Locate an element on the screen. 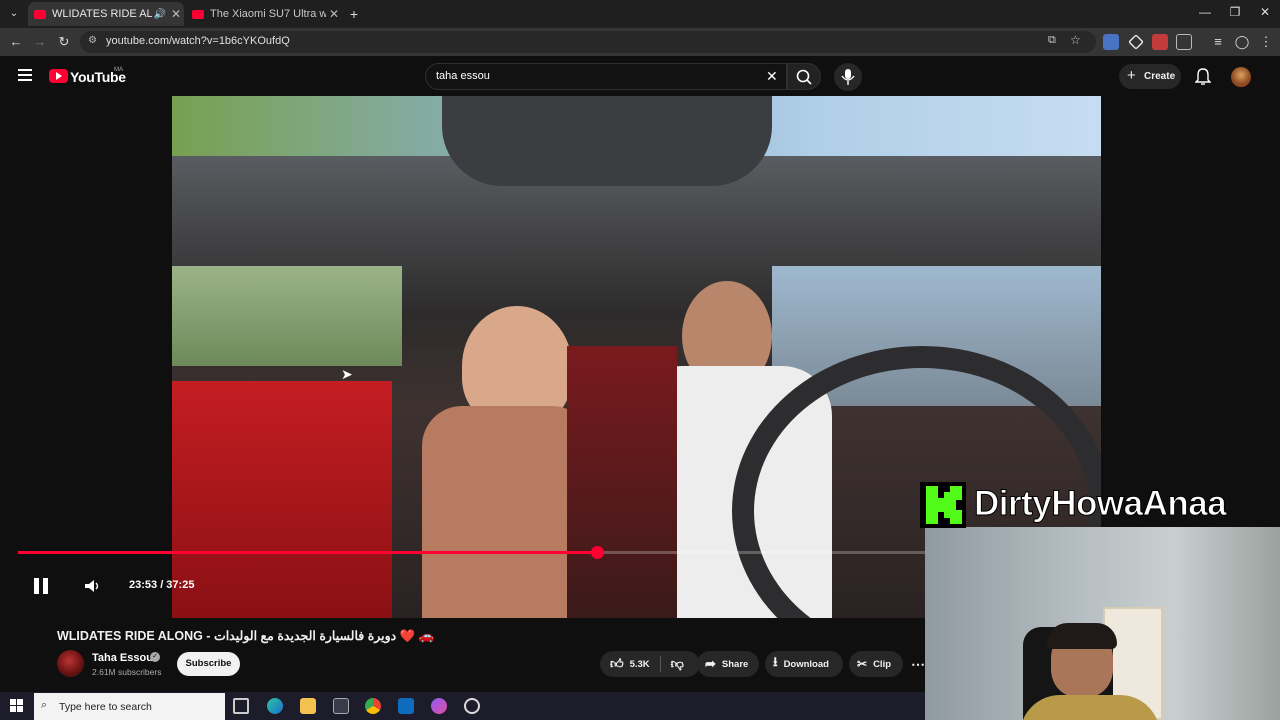 Image resolution: width=1280 pixels, height=720 pixels. roof-console is located at coordinates (607, 141).